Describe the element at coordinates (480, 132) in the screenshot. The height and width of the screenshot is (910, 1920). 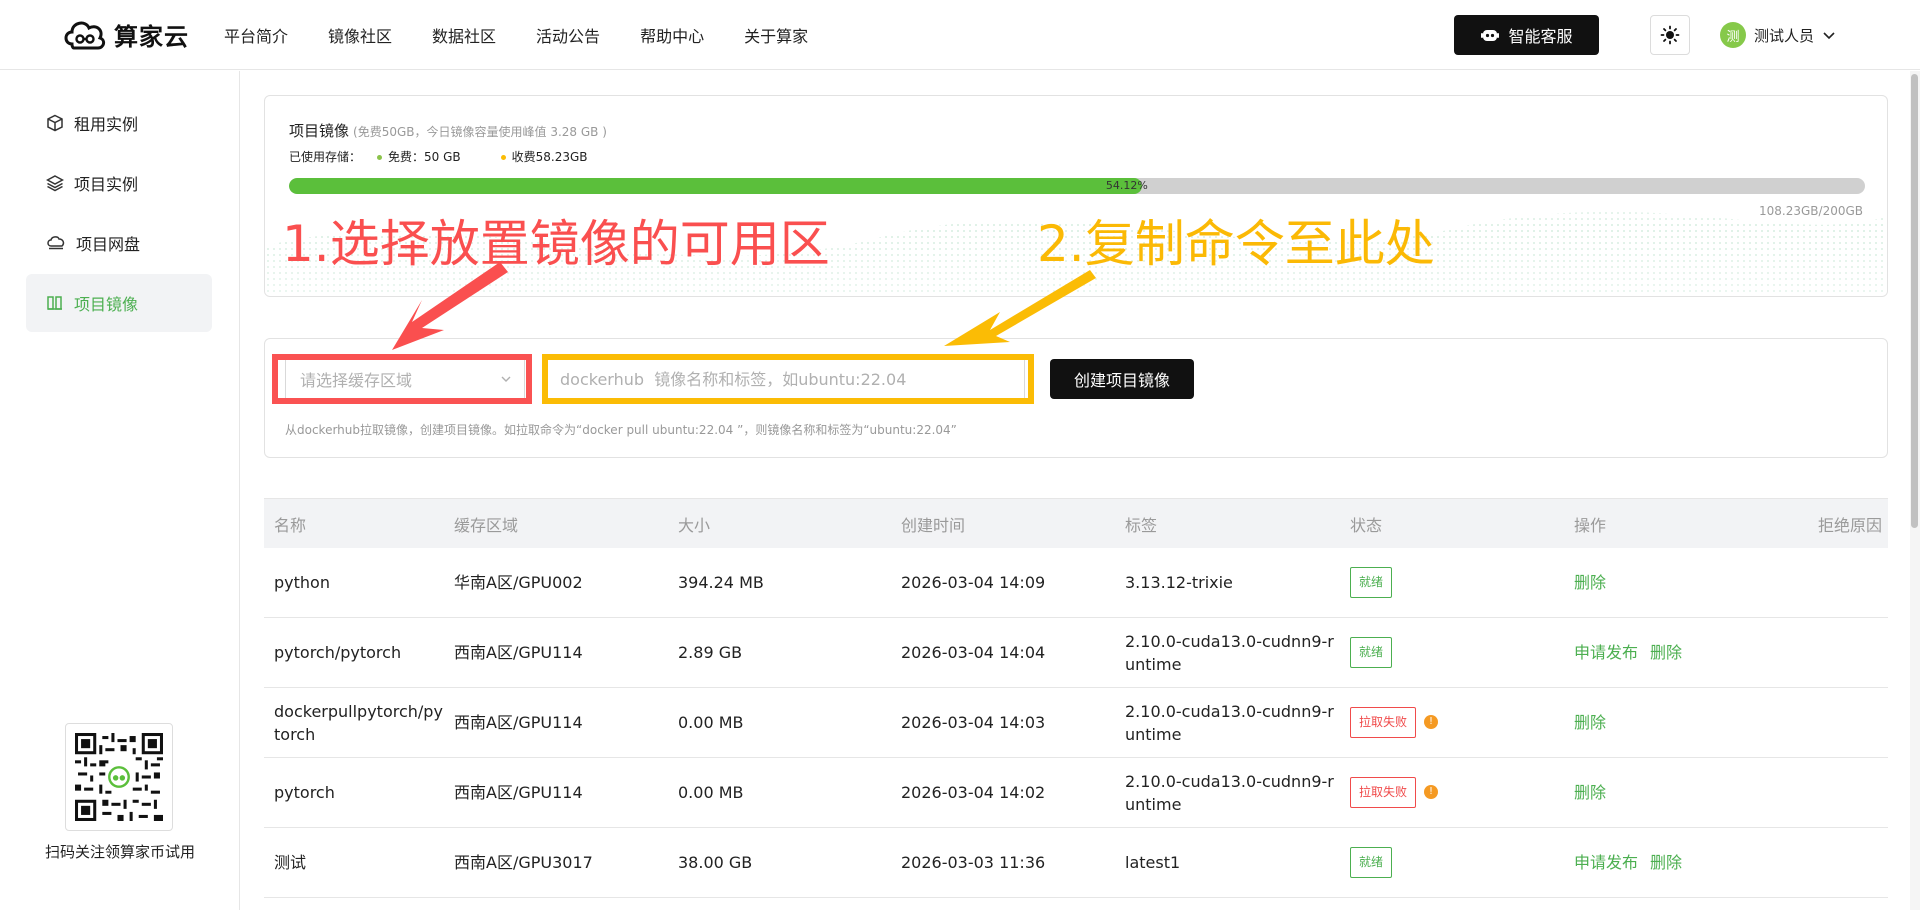
I see `storage-subtitle: (免费50GB，今日镜像容量使用峰值 3.28 GB )` at that location.